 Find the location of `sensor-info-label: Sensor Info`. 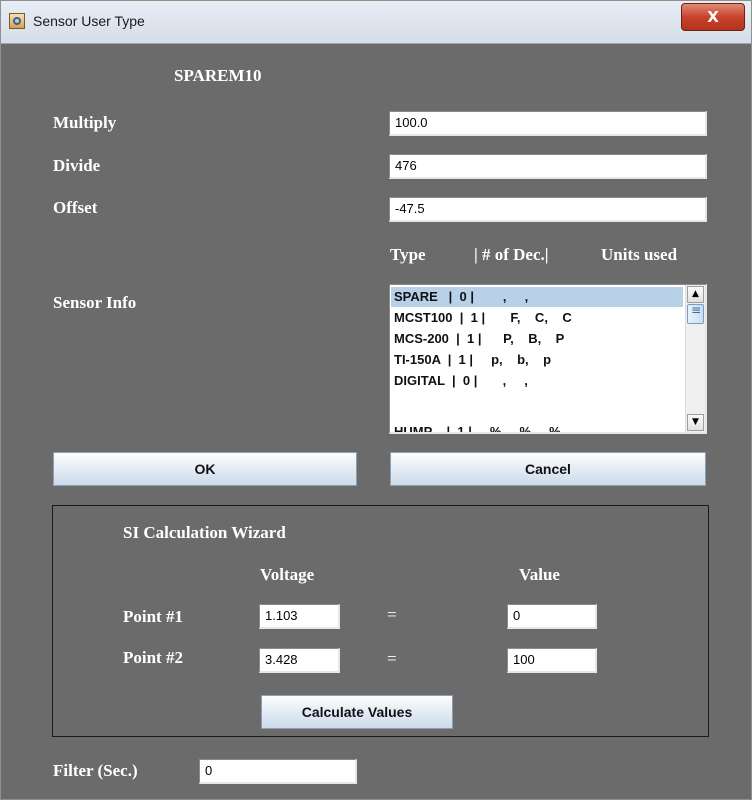

sensor-info-label: Sensor Info is located at coordinates (95, 302).